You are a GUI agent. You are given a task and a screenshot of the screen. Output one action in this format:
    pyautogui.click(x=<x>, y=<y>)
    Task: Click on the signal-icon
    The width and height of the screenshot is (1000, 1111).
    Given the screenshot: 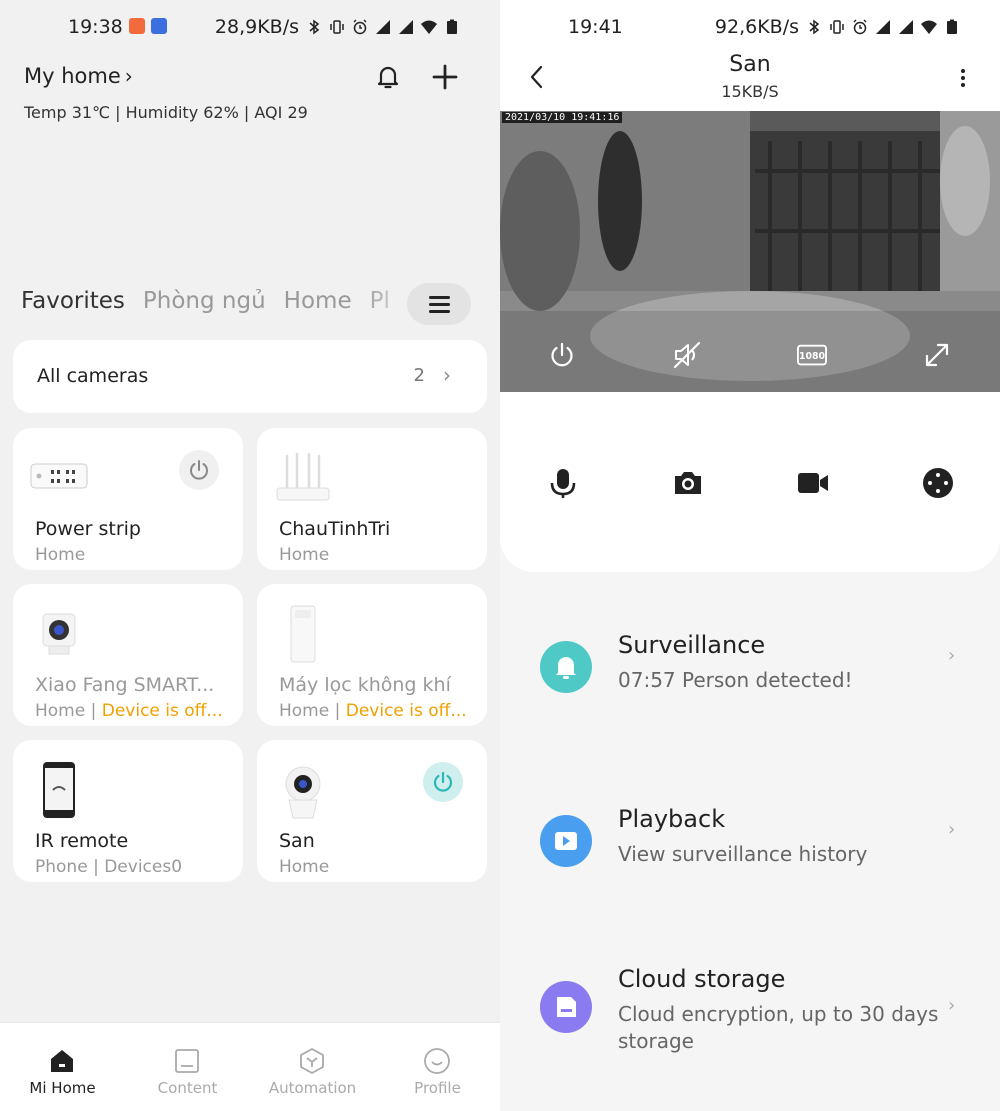 What is the action you would take?
    pyautogui.click(x=383, y=27)
    